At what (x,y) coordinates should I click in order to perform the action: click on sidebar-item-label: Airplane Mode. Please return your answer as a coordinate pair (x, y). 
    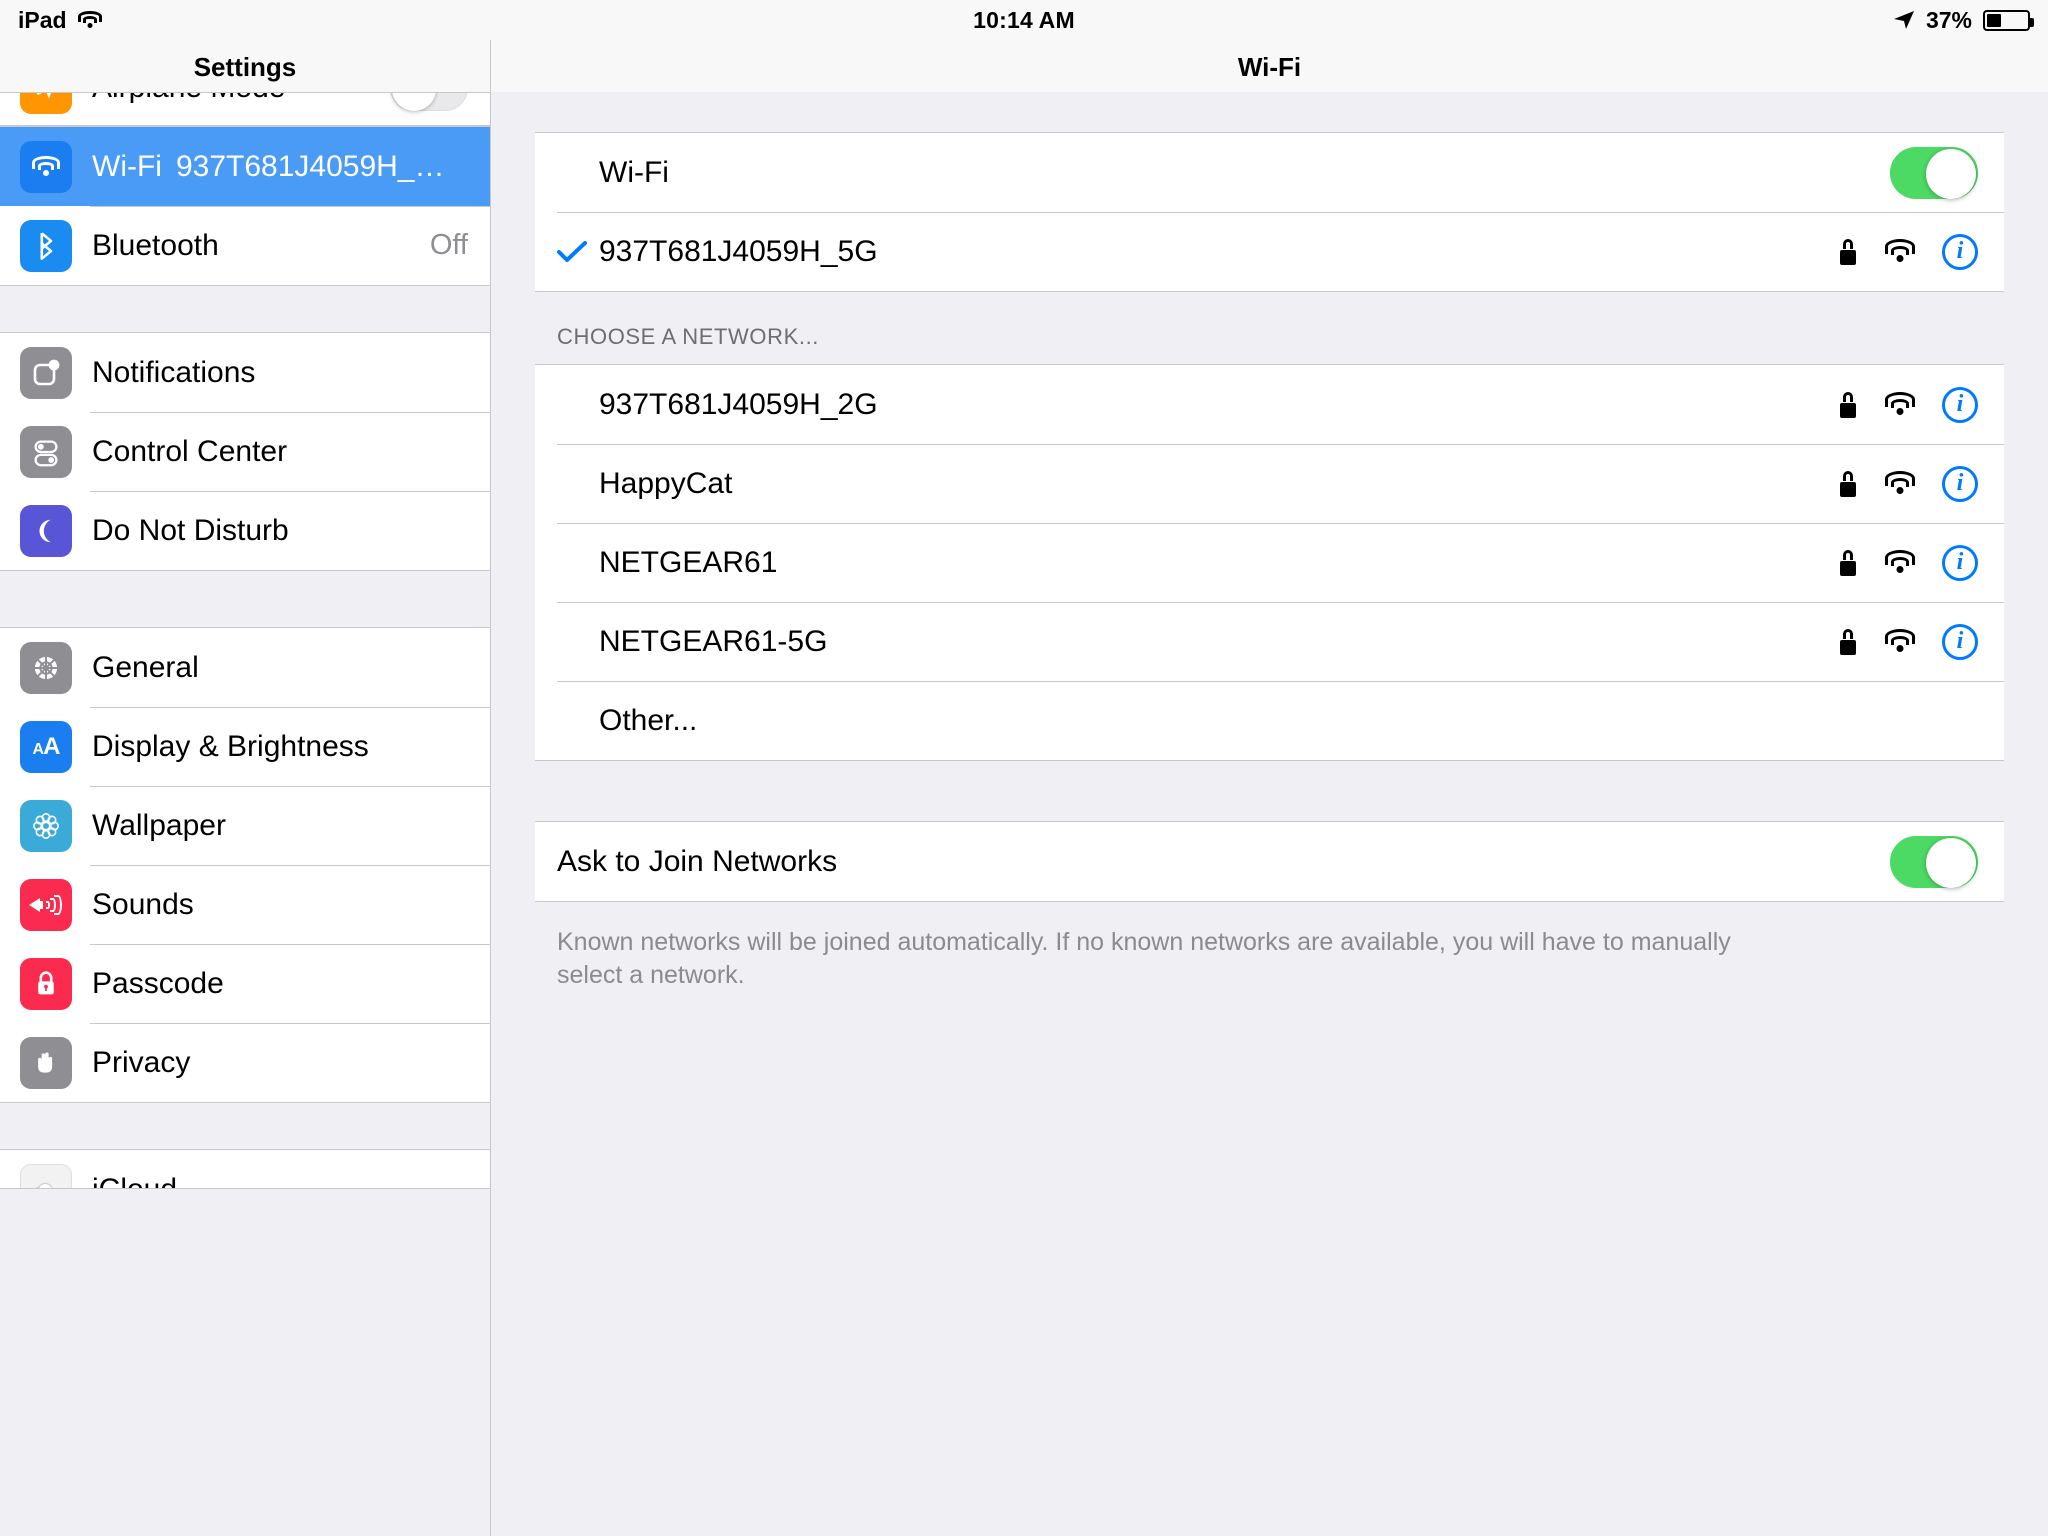
    Looking at the image, I should click on (188, 99).